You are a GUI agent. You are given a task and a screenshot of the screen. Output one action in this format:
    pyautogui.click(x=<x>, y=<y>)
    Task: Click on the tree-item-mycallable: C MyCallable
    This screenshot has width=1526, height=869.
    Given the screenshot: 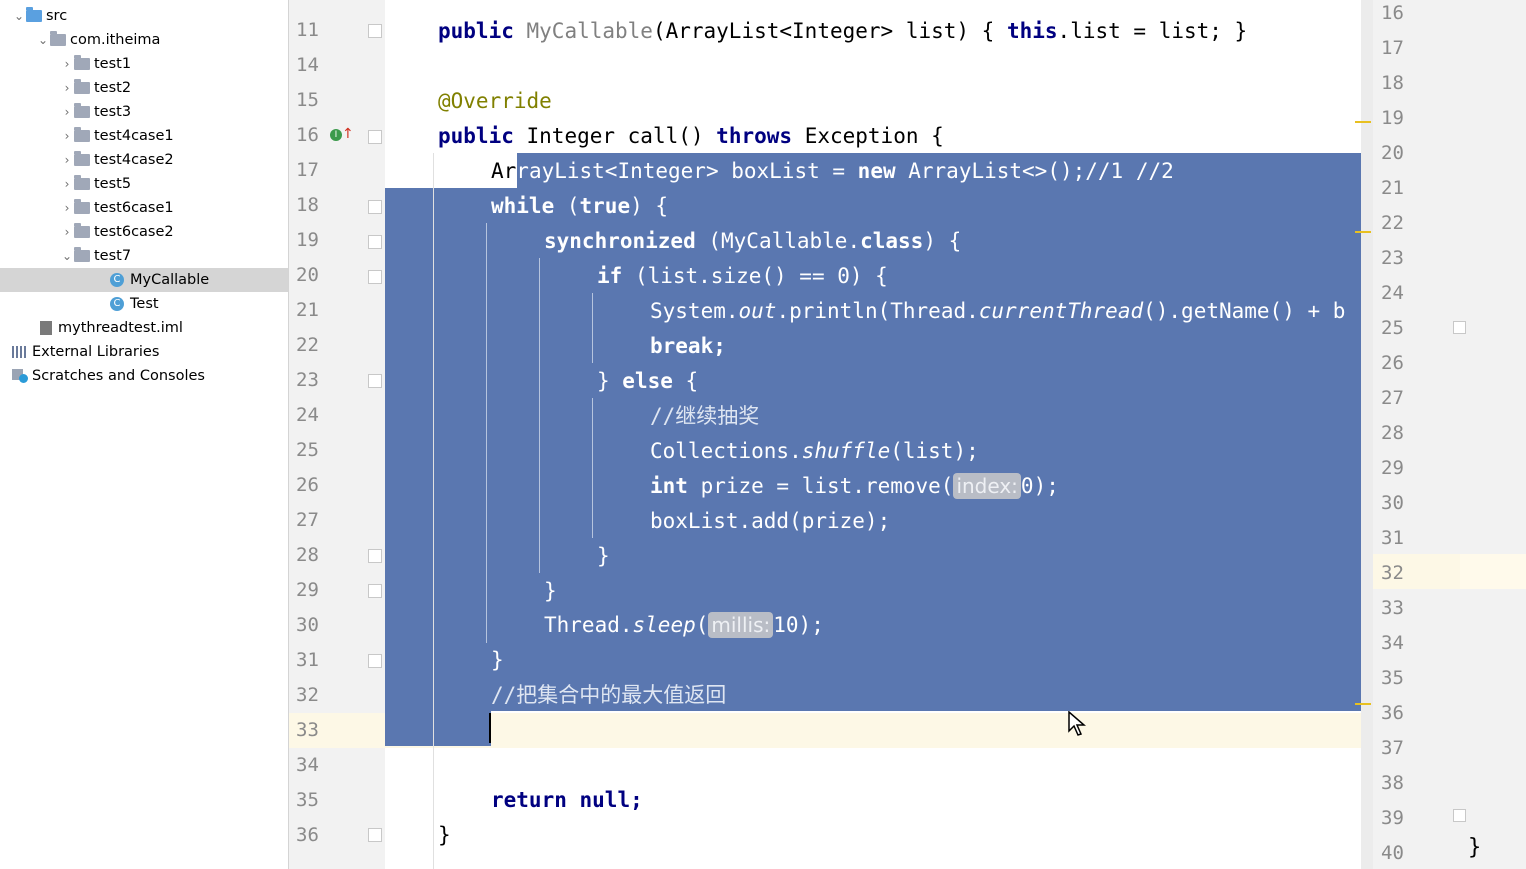 What is the action you would take?
    pyautogui.click(x=144, y=280)
    